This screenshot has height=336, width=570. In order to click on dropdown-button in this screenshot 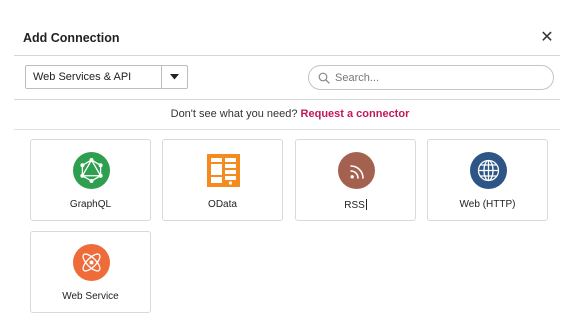, I will do `click(174, 77)`.